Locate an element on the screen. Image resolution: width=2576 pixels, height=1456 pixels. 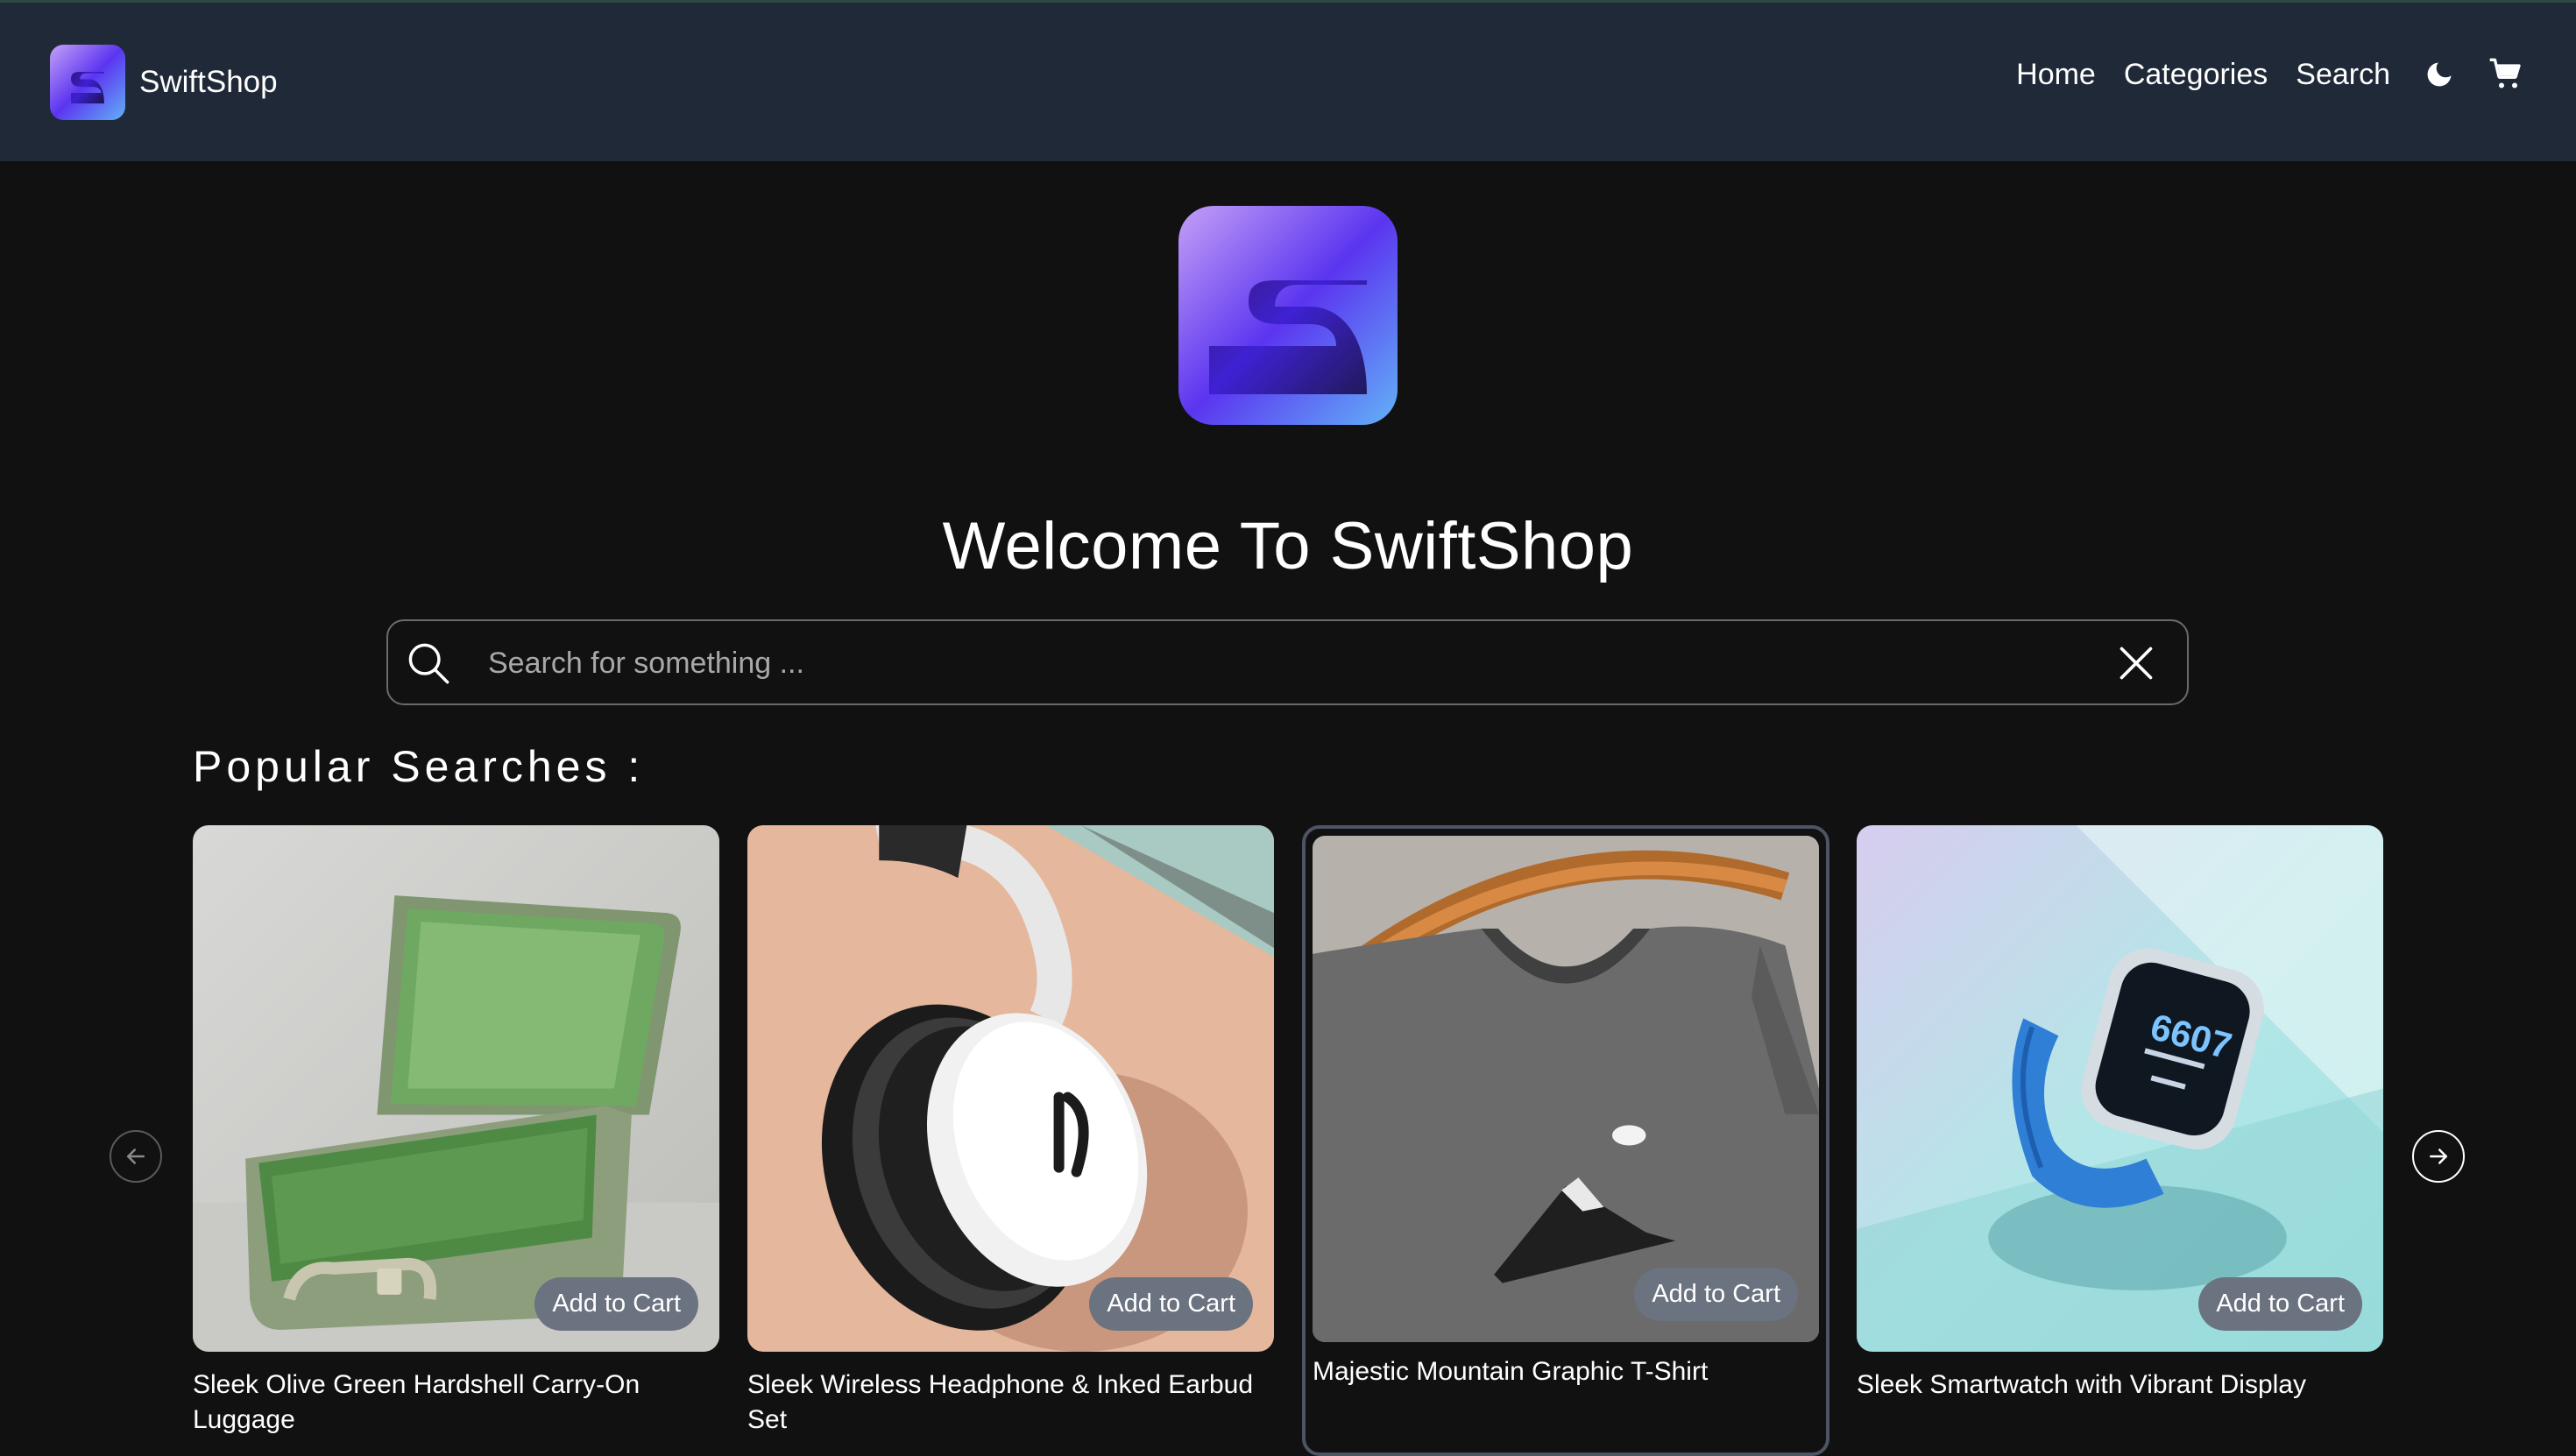
nav-search-link: Search is located at coordinates (2343, 75).